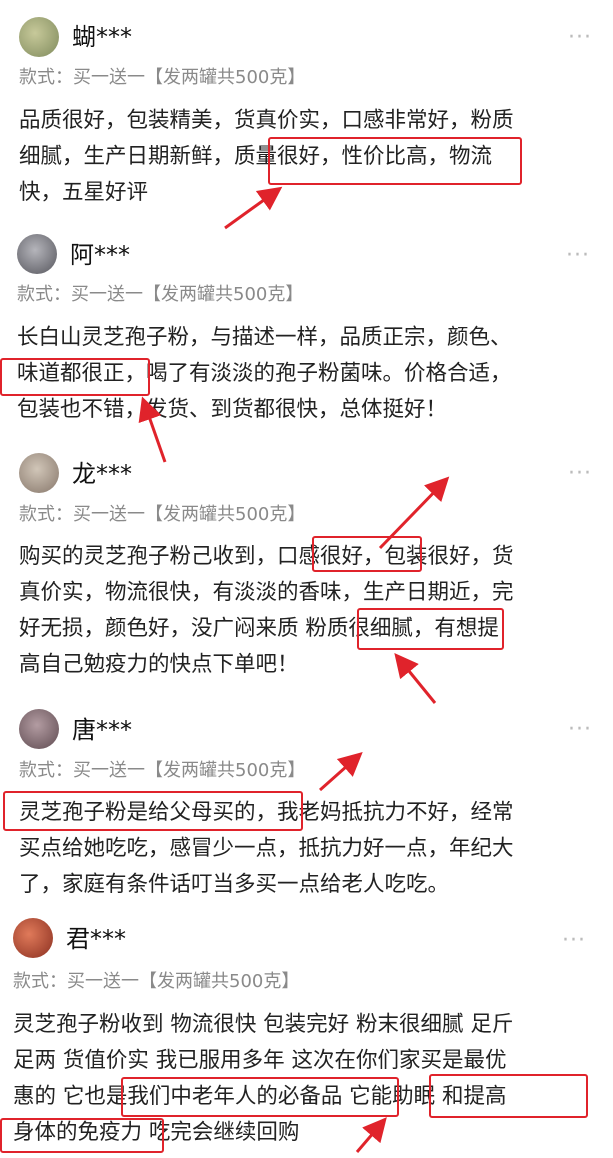 Image resolution: width=613 pixels, height=1158 pixels. What do you see at coordinates (96, 939) in the screenshot?
I see `username: 君***` at bounding box center [96, 939].